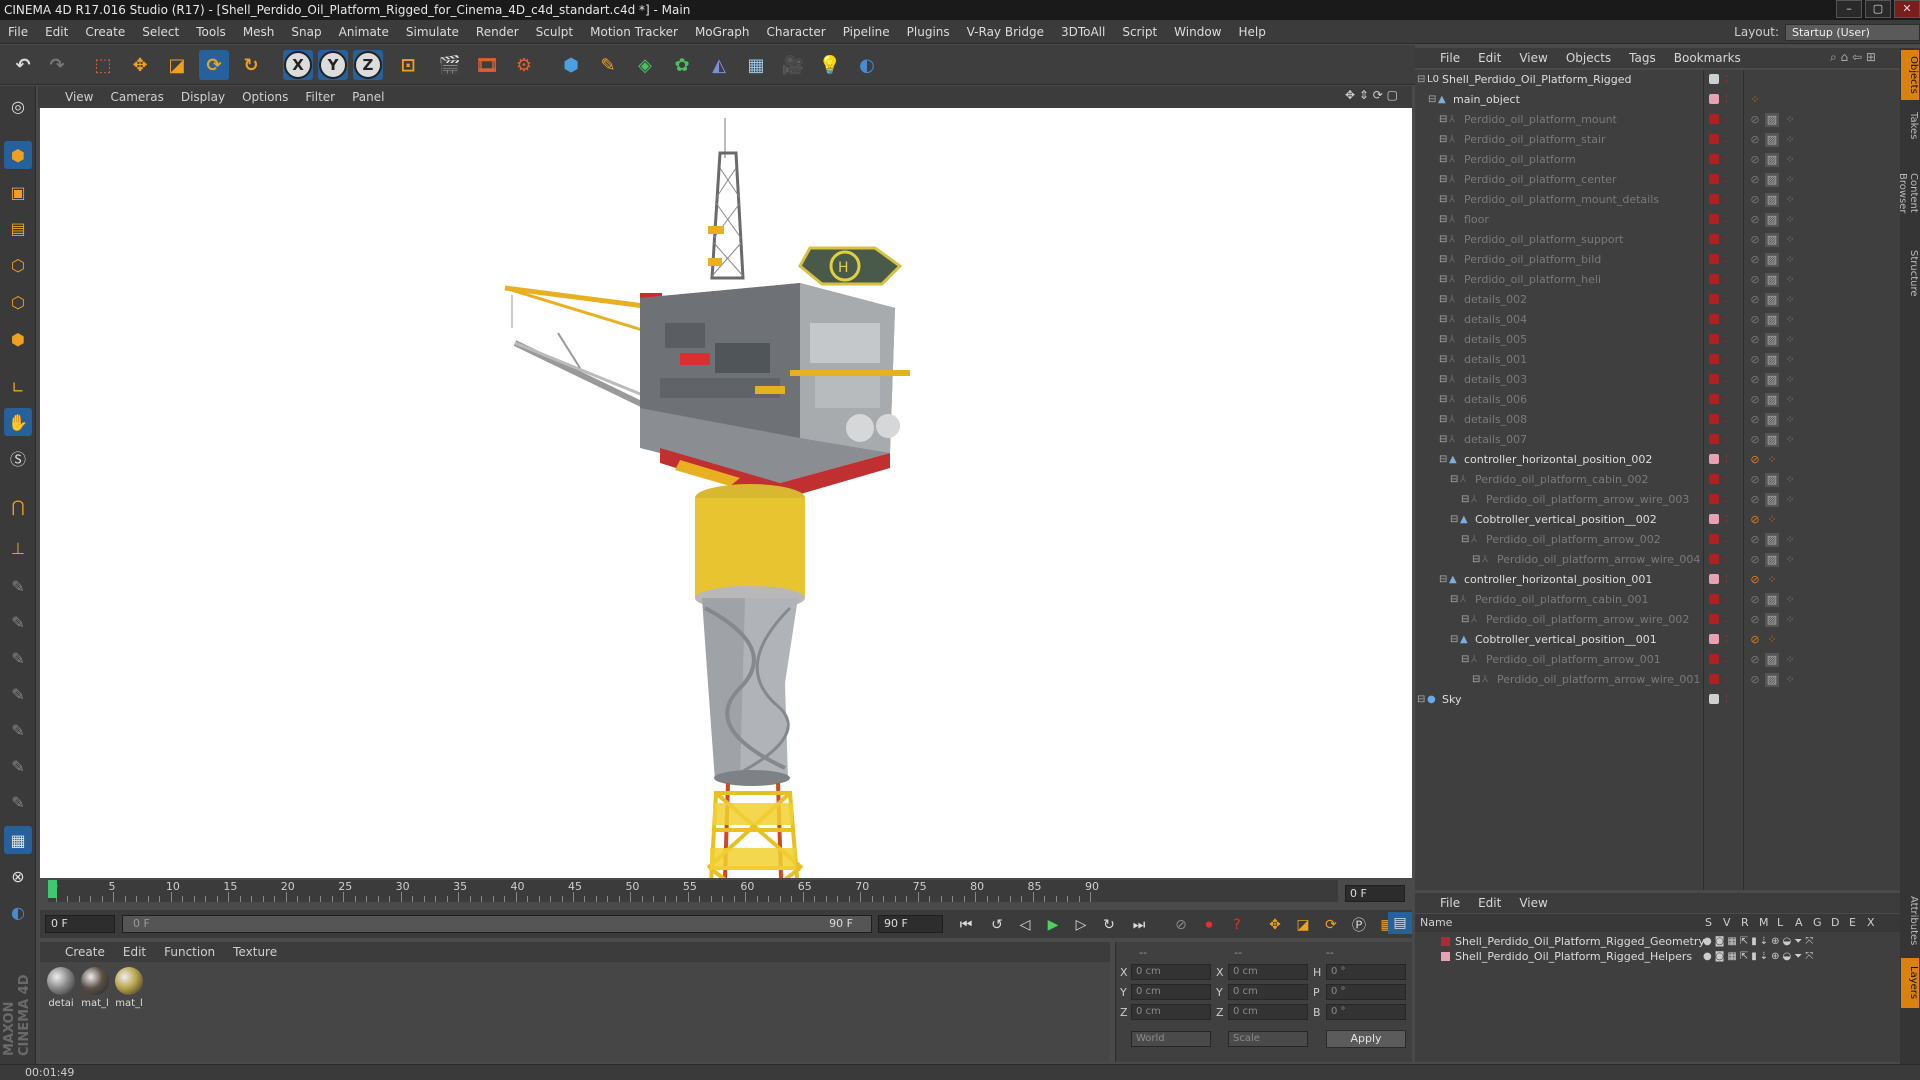  What do you see at coordinates (1657, 480) in the screenshot?
I see `object-row: ⊟ ⅄ Perdido_oil_platform_cabin_002 ⁚ ⊘ ▨ ⁘` at bounding box center [1657, 480].